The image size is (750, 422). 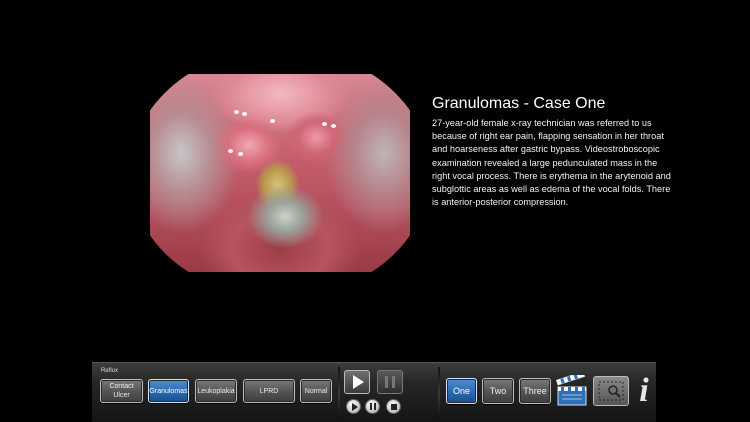 What do you see at coordinates (572, 391) in the screenshot?
I see `clapperboard-icon` at bounding box center [572, 391].